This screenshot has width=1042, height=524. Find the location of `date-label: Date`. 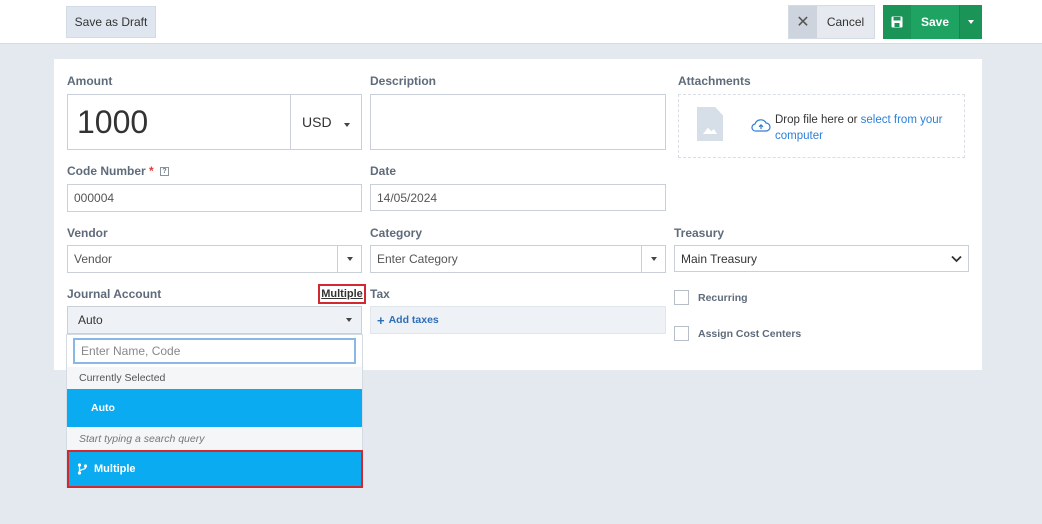

date-label: Date is located at coordinates (383, 171).